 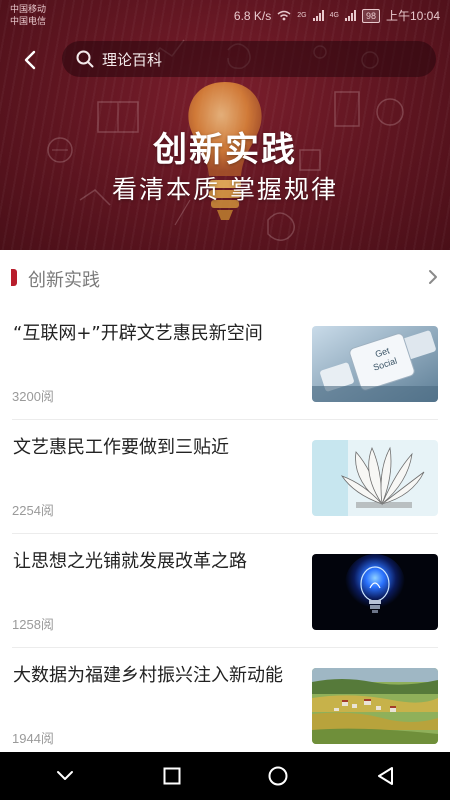 I want to click on section-header: 创新实践, so click(x=225, y=278).